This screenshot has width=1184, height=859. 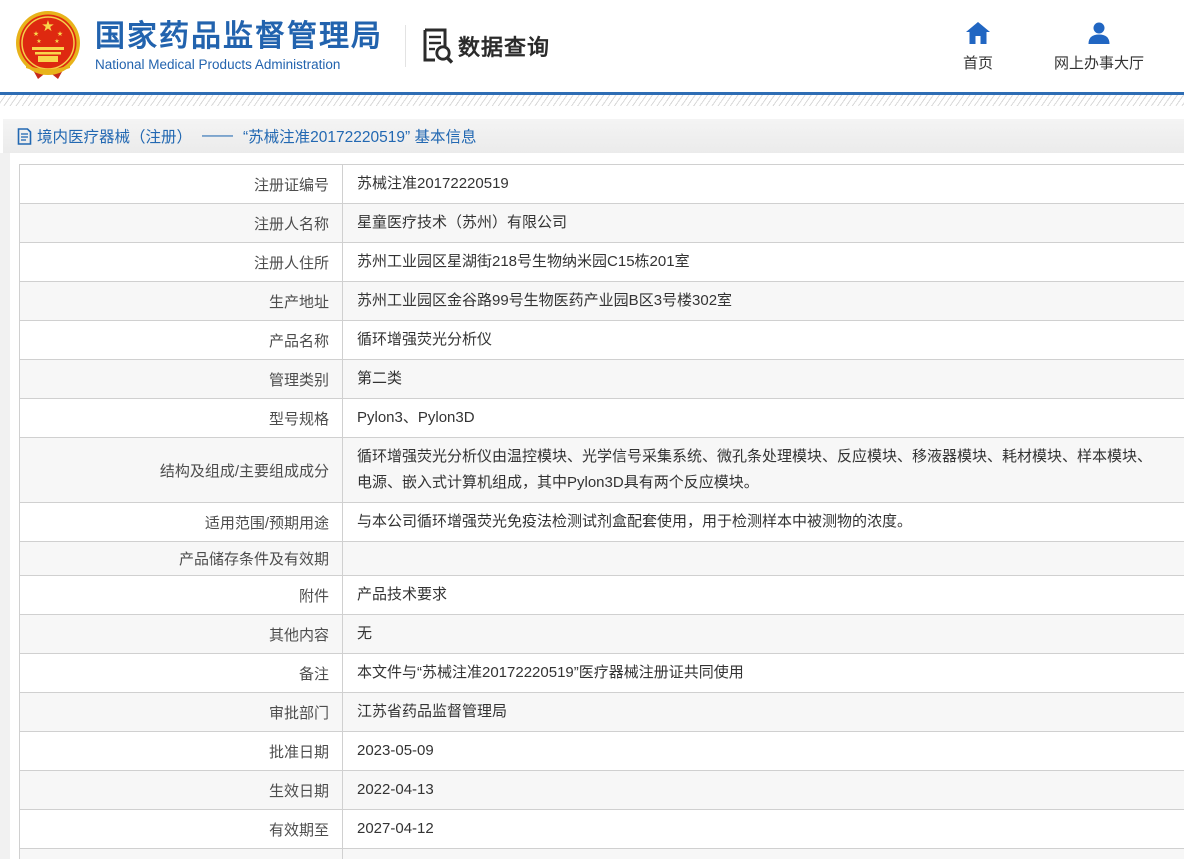 What do you see at coordinates (181, 418) in the screenshot?
I see `row-label: 型号规格` at bounding box center [181, 418].